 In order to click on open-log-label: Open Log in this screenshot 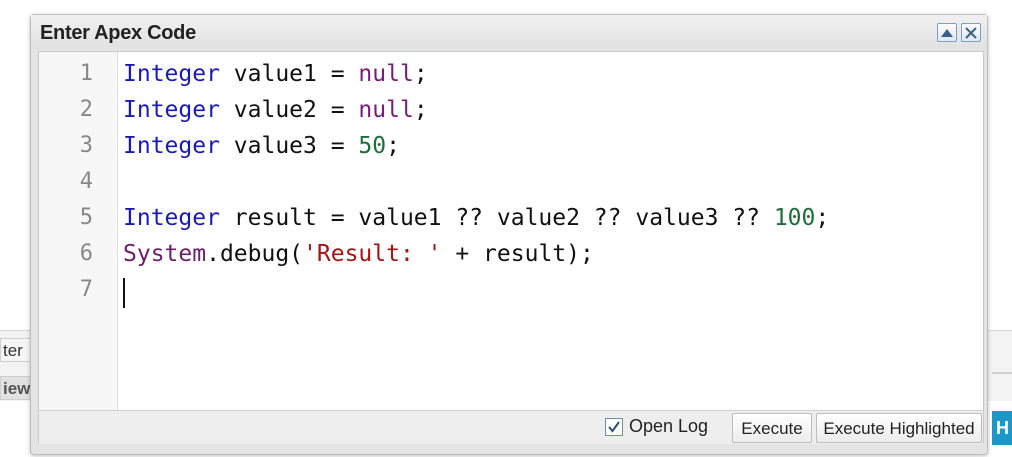, I will do `click(669, 426)`.